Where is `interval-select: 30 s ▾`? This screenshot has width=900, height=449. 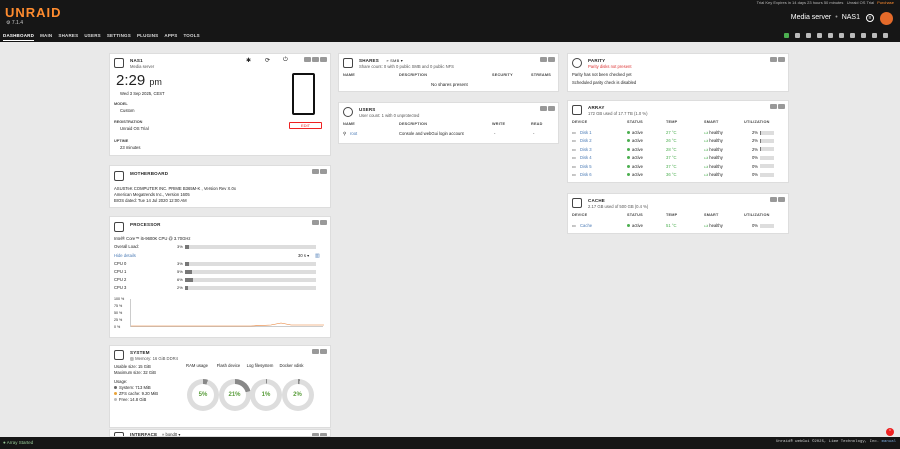 interval-select: 30 s ▾ is located at coordinates (303, 255).